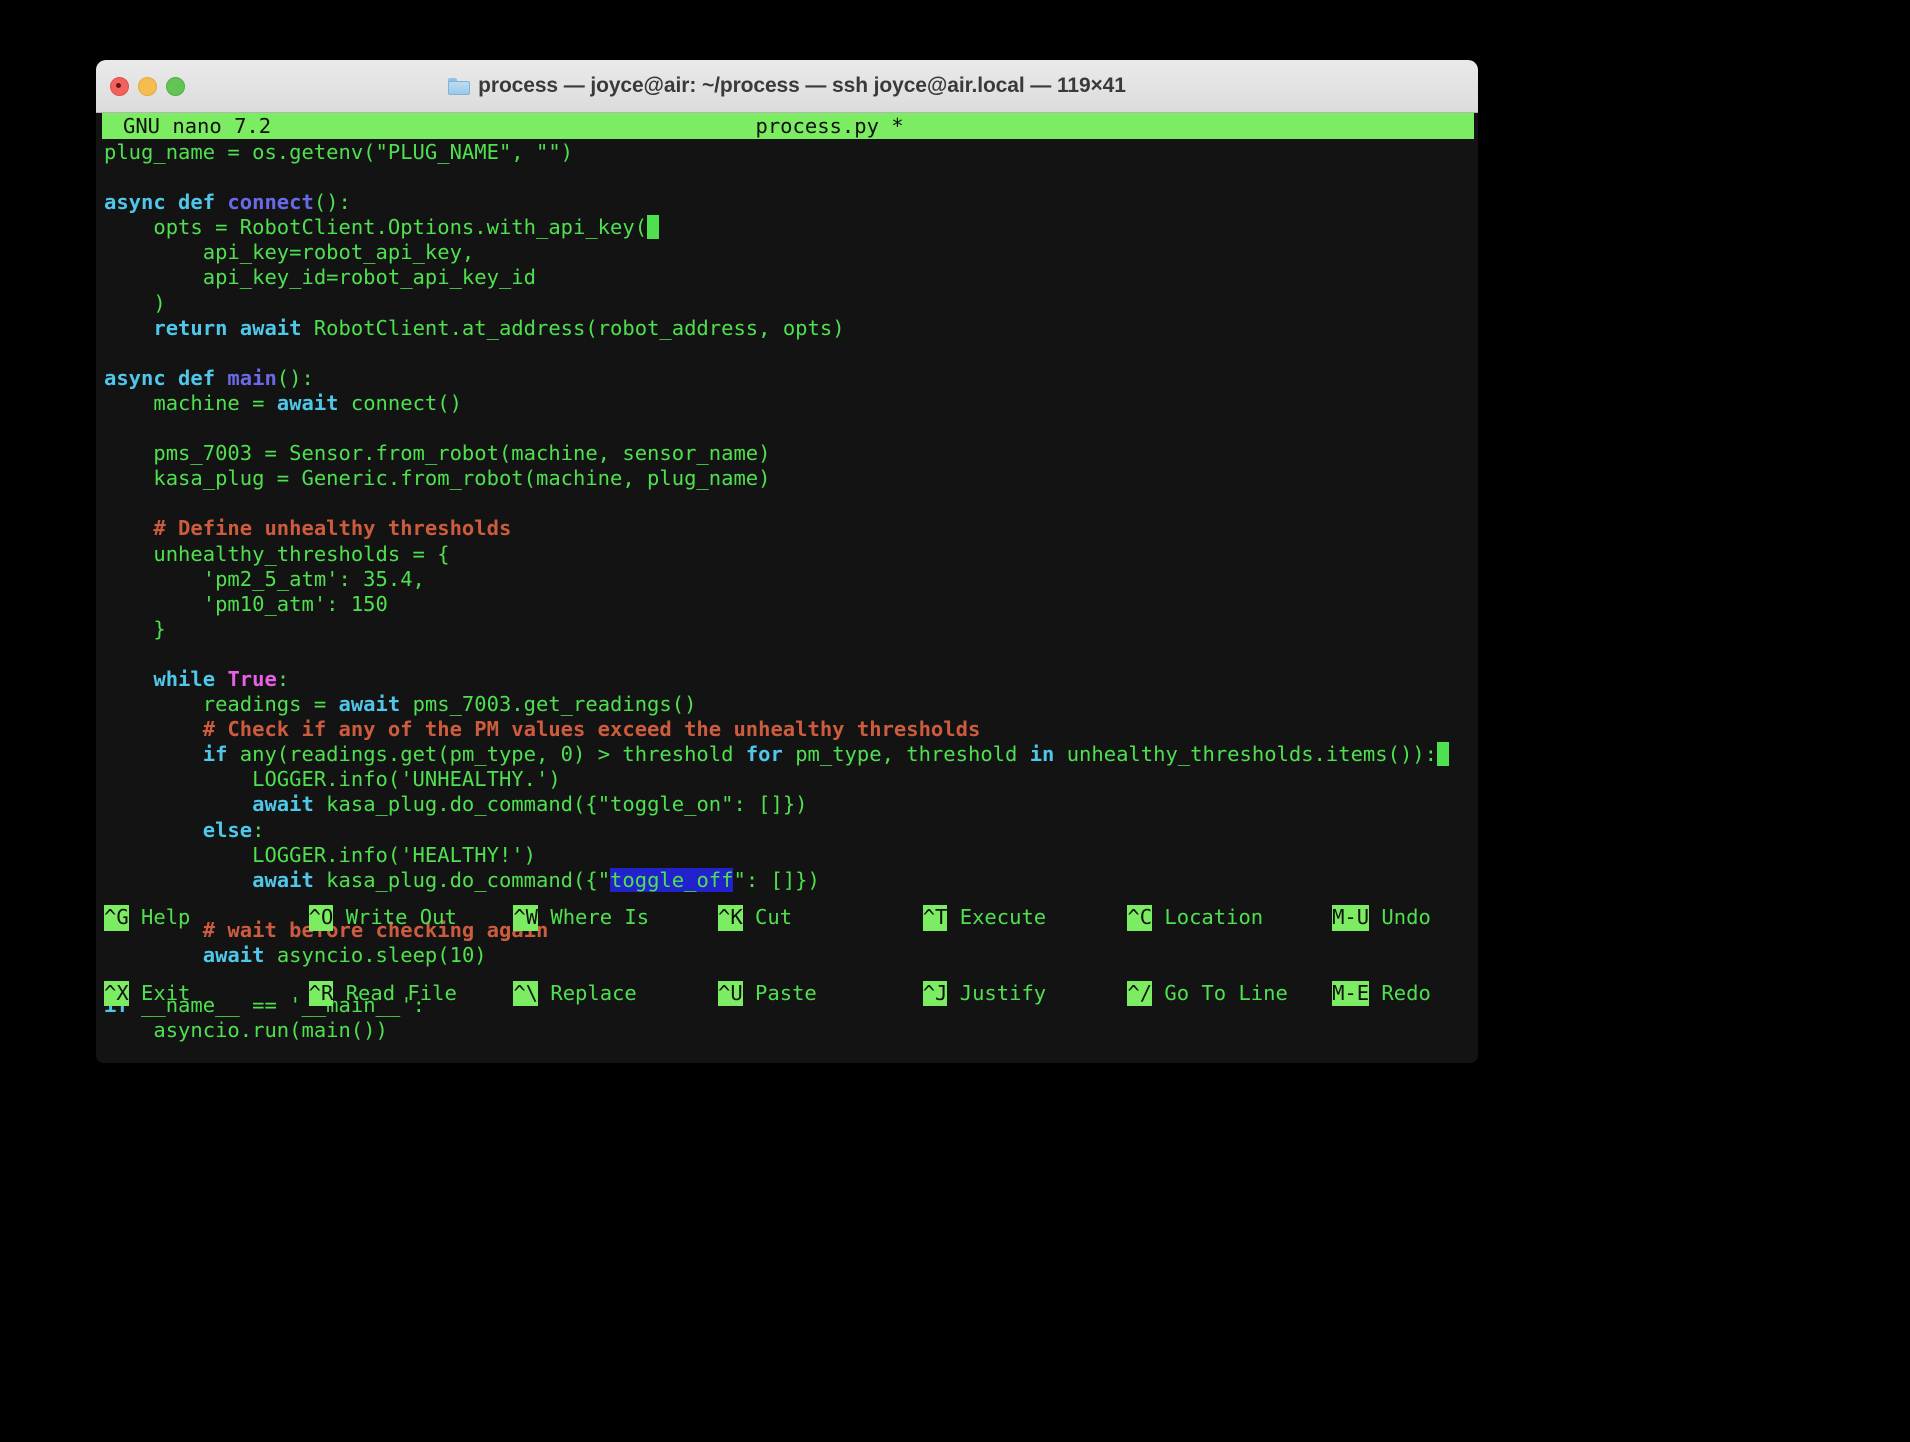 The image size is (1910, 1442). Describe the element at coordinates (789, 704) in the screenshot. I see `code-line: readings = await pms_7003.get_readings()` at that location.